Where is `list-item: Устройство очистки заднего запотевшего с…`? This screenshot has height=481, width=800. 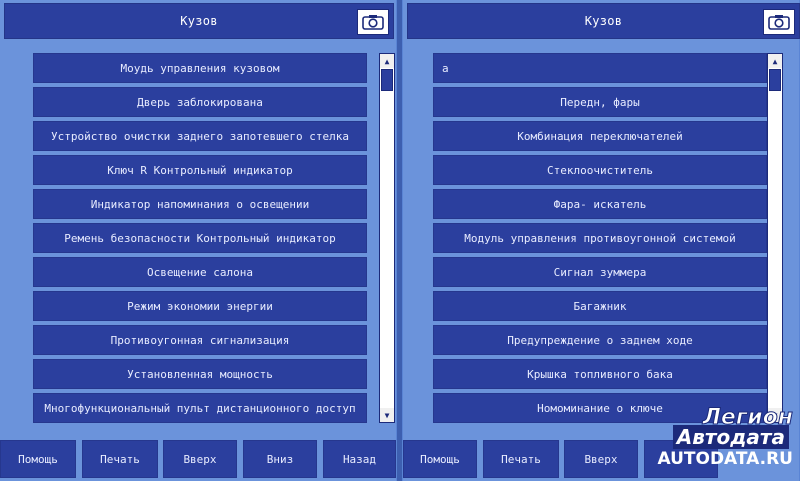 list-item: Устройство очистки заднего запотевшего с… is located at coordinates (200, 136).